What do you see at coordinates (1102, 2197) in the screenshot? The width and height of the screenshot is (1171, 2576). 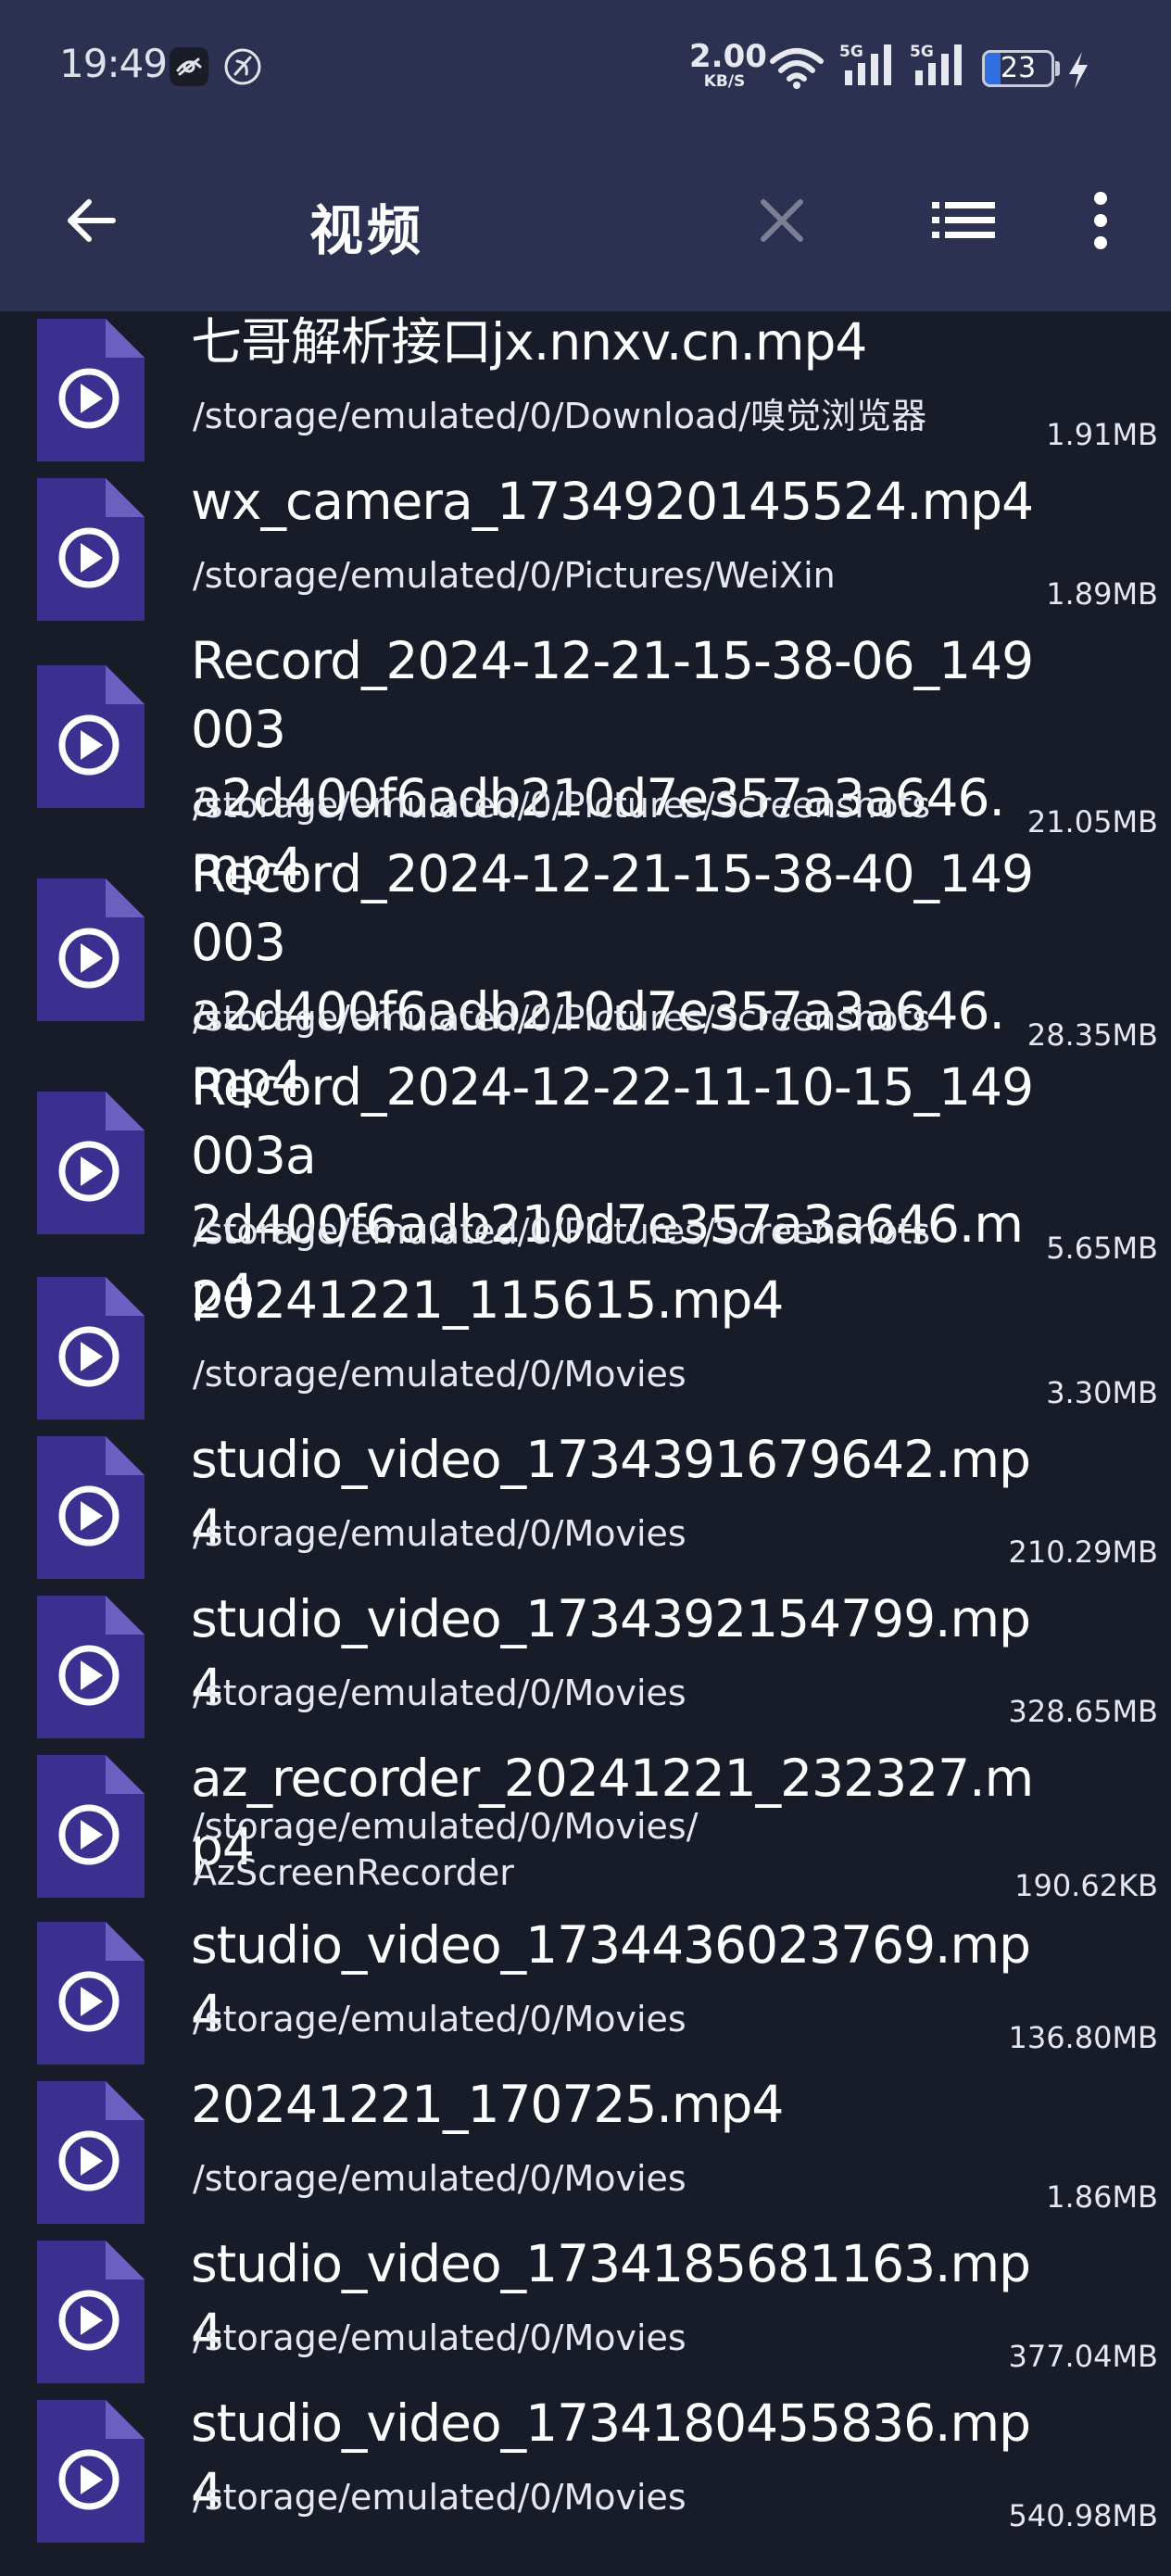 I see `file-size: 1.86MB` at bounding box center [1102, 2197].